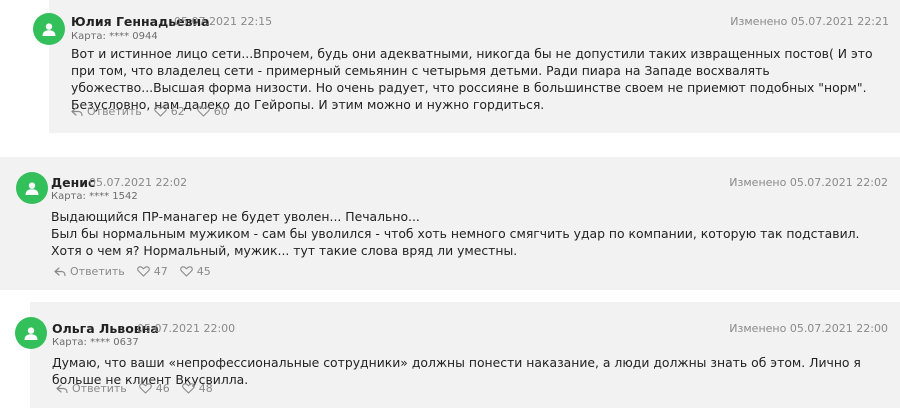  I want to click on like-count: 47, so click(160, 271).